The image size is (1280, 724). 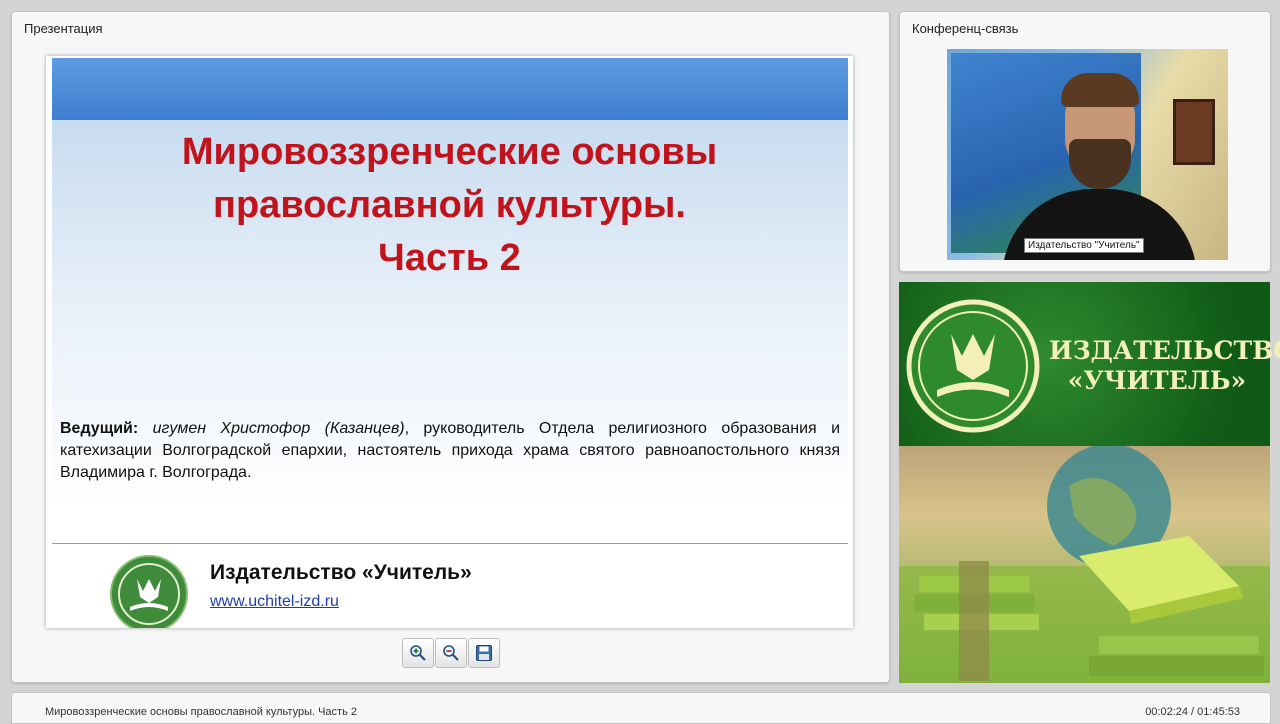 I want to click on slide-title-line: православной культуры., so click(x=449, y=205).